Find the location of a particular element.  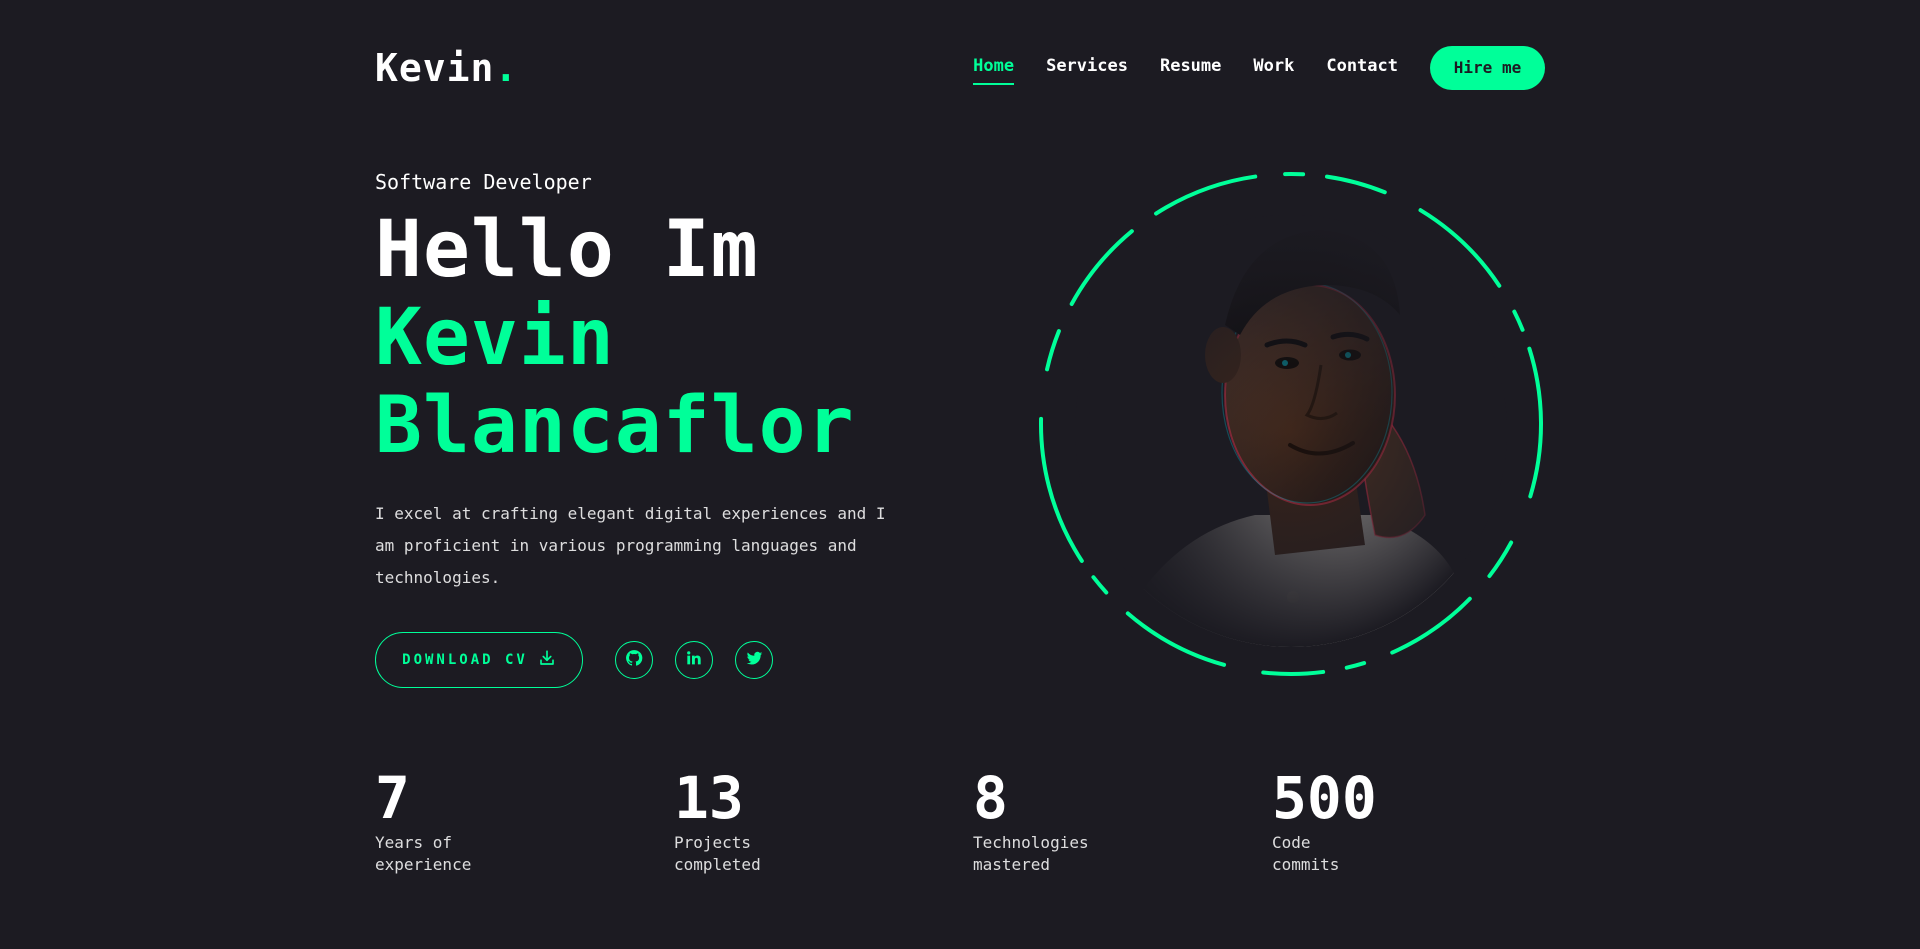

stat-value: 8 is located at coordinates (990, 798).